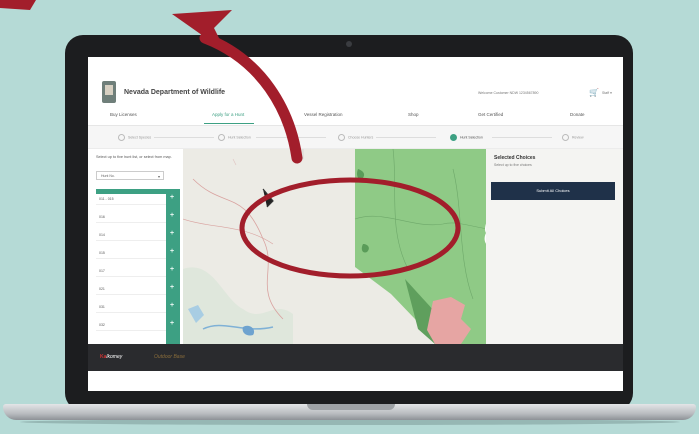 Image resolution: width=699 pixels, height=434 pixels. Describe the element at coordinates (355, 381) in the screenshot. I see `screen-bottom-strip` at that location.